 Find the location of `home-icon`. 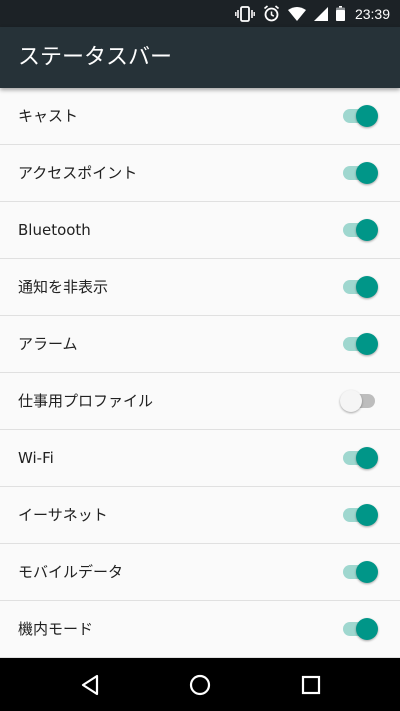

home-icon is located at coordinates (200, 685).